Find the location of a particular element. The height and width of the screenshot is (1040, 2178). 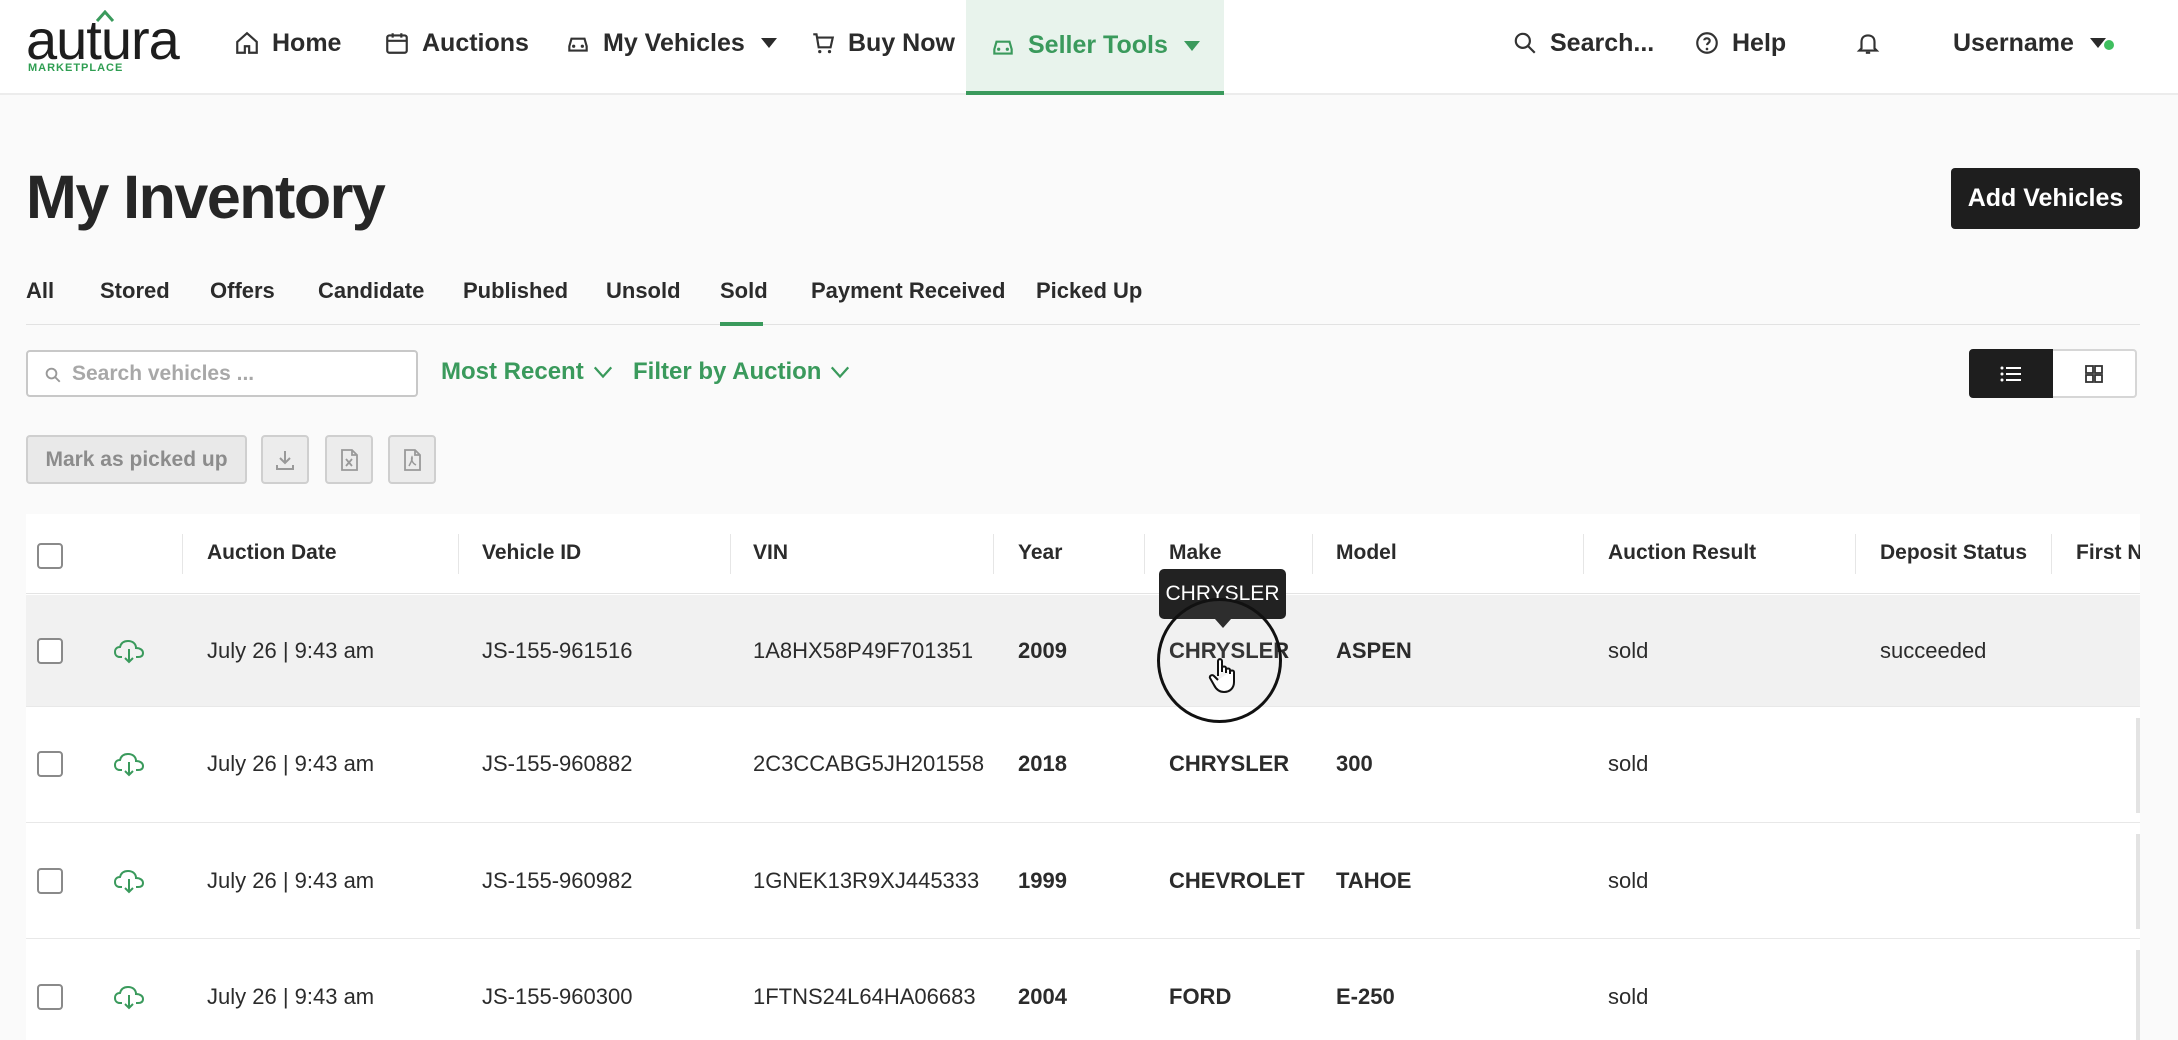

nav-auctions: Auctions is located at coordinates (456, 43).